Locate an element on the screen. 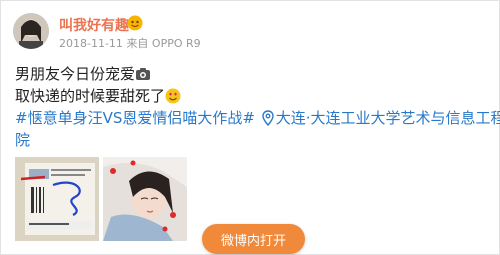 The image size is (500, 255). post-meta: 2018-11-11 来自 OPPO R9 is located at coordinates (130, 43).